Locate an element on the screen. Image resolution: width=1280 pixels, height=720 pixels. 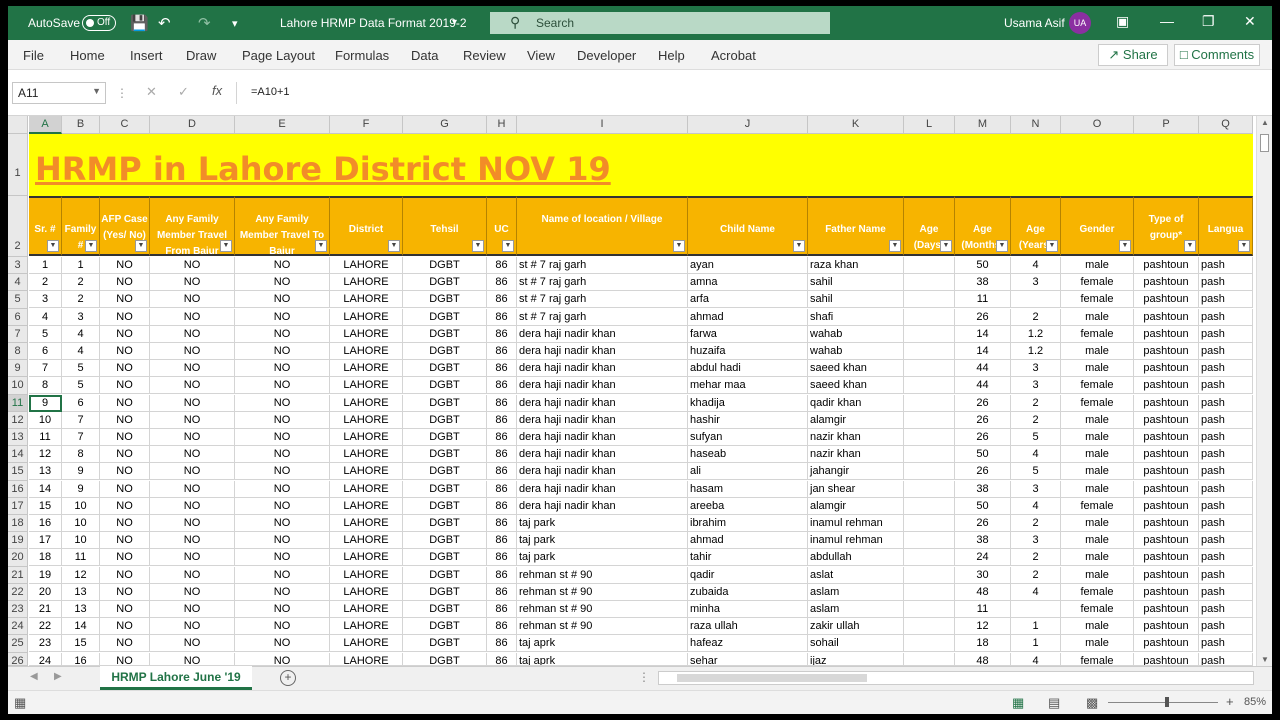
column-header-o: O is located at coordinates (1097, 125).